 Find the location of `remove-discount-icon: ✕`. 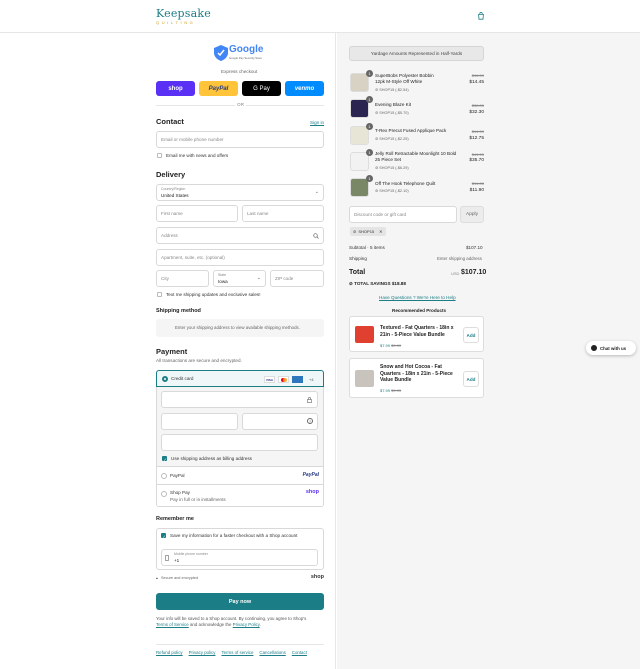

remove-discount-icon: ✕ is located at coordinates (380, 231).